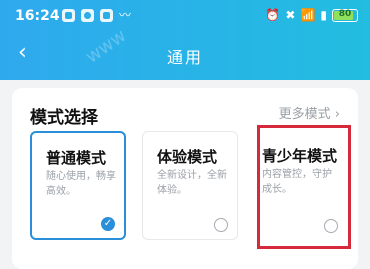 This screenshot has width=370, height=269. I want to click on mode-title: 普通模式, so click(76, 158).